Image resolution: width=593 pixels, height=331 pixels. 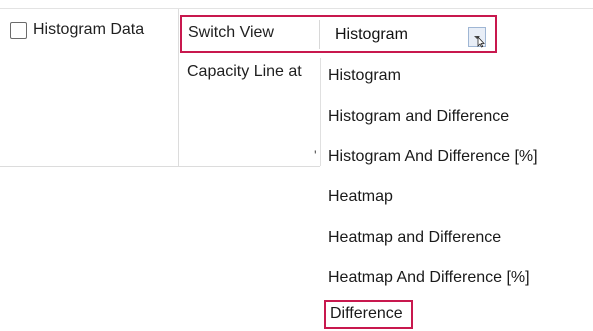 What do you see at coordinates (178, 88) in the screenshot?
I see `column-divider` at bounding box center [178, 88].